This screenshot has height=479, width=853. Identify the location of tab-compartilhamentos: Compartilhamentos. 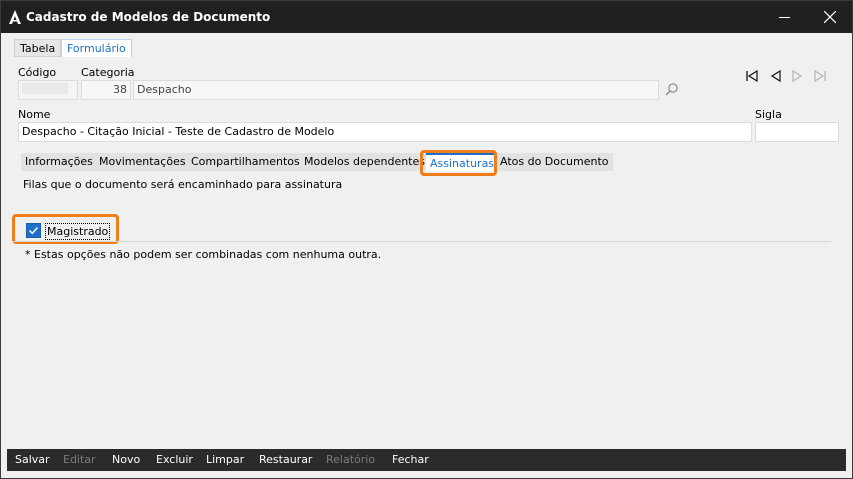
(245, 162).